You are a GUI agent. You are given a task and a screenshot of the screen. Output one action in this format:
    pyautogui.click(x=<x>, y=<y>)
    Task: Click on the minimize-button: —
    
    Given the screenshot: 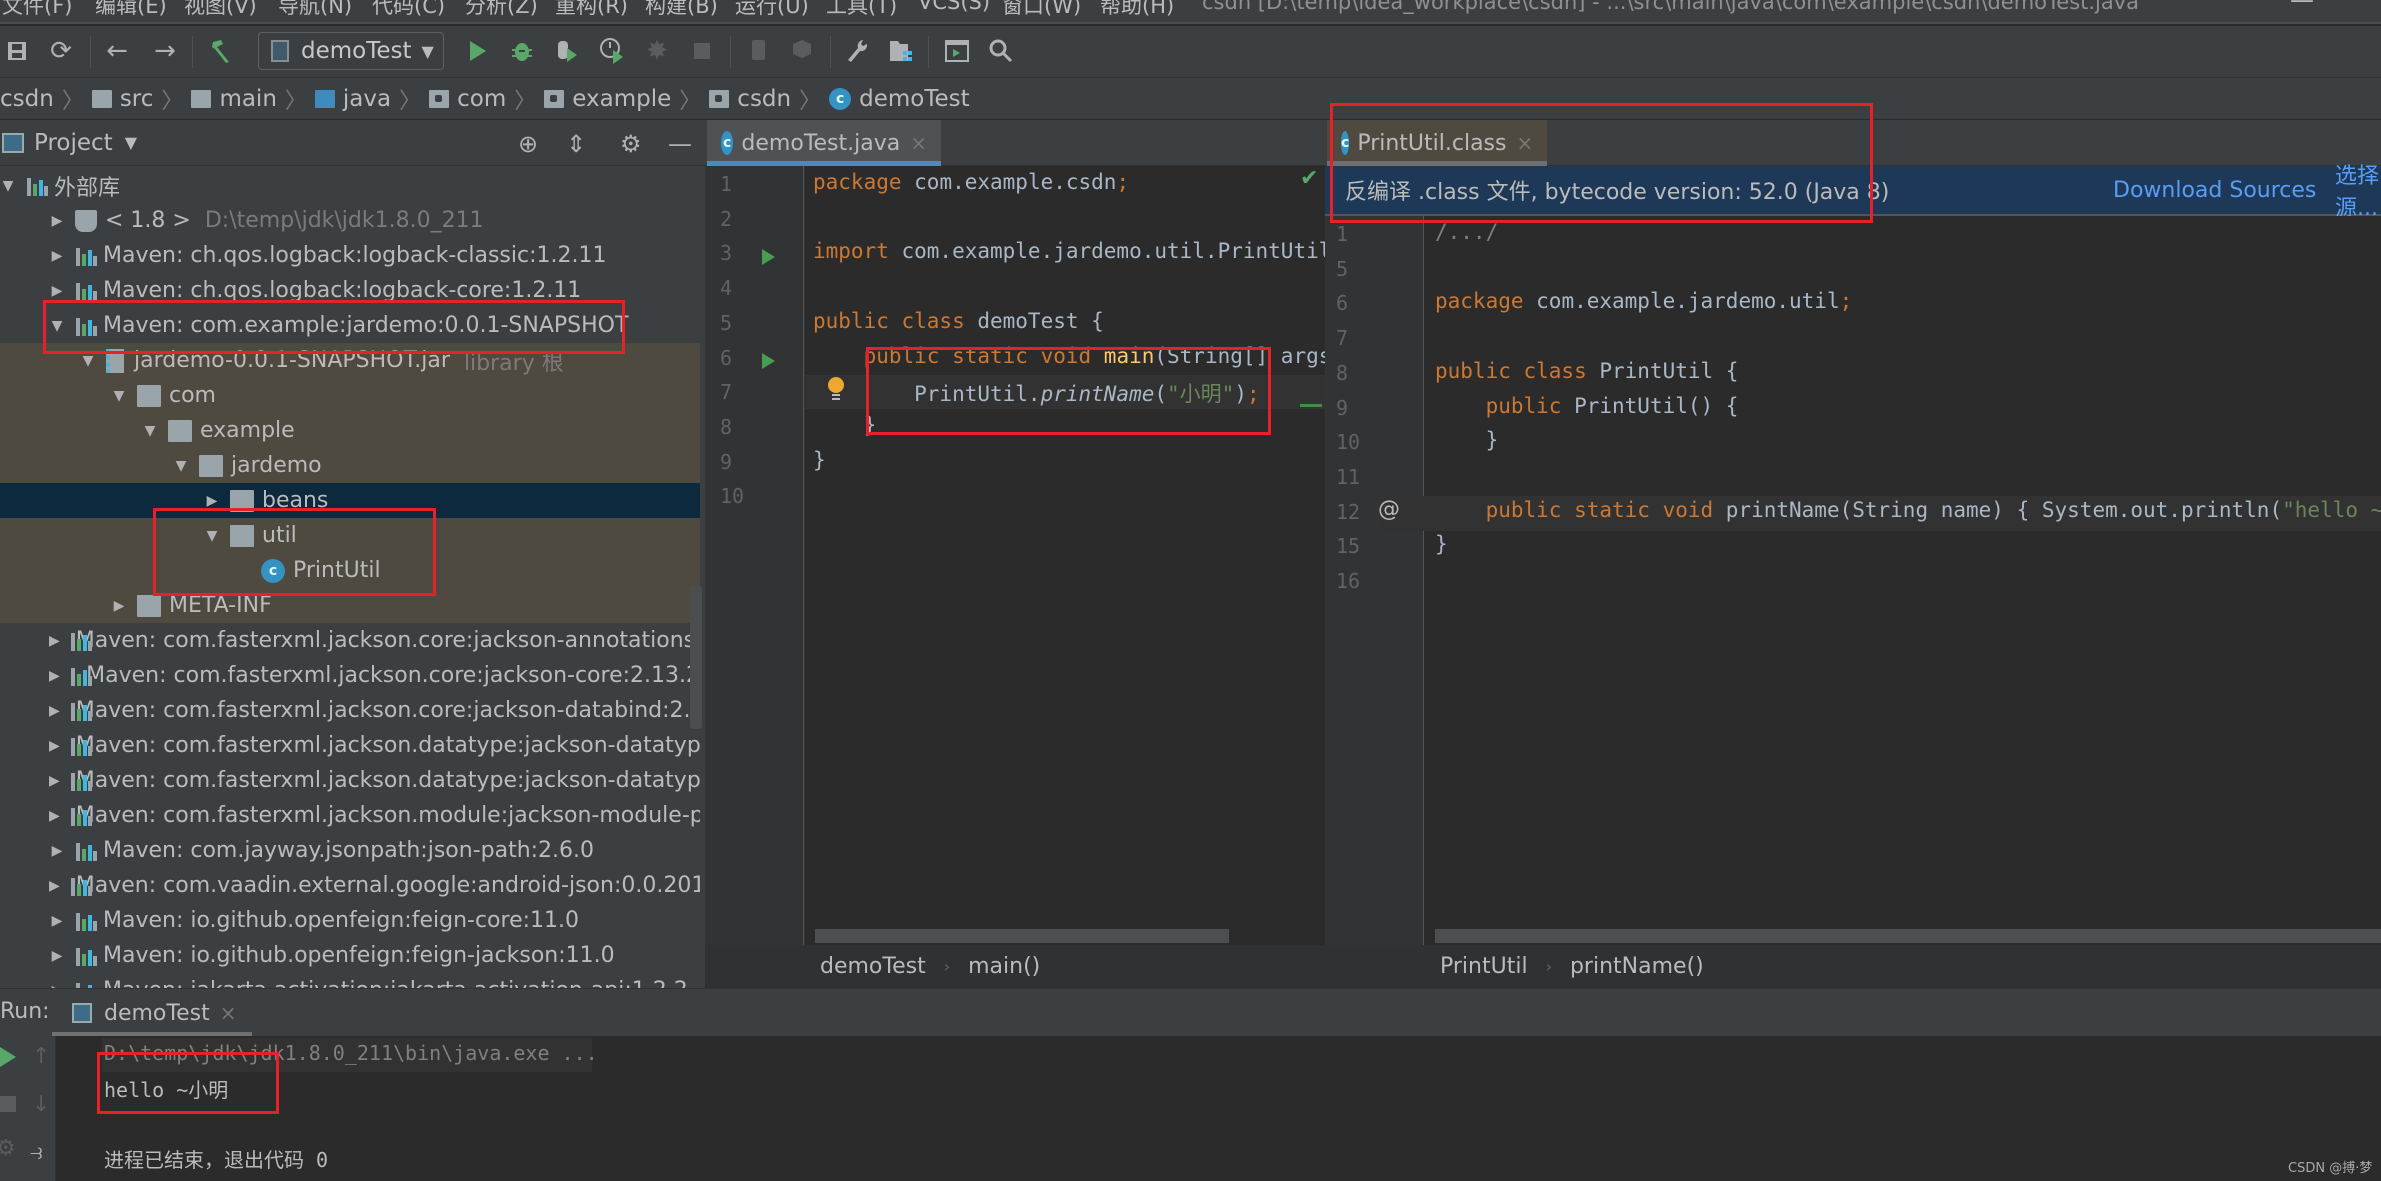 What is the action you would take?
    pyautogui.click(x=2302, y=7)
    